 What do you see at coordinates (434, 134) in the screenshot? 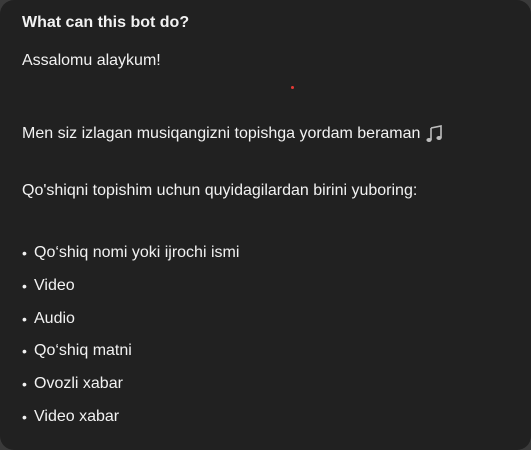
I see `musical-note-icon` at bounding box center [434, 134].